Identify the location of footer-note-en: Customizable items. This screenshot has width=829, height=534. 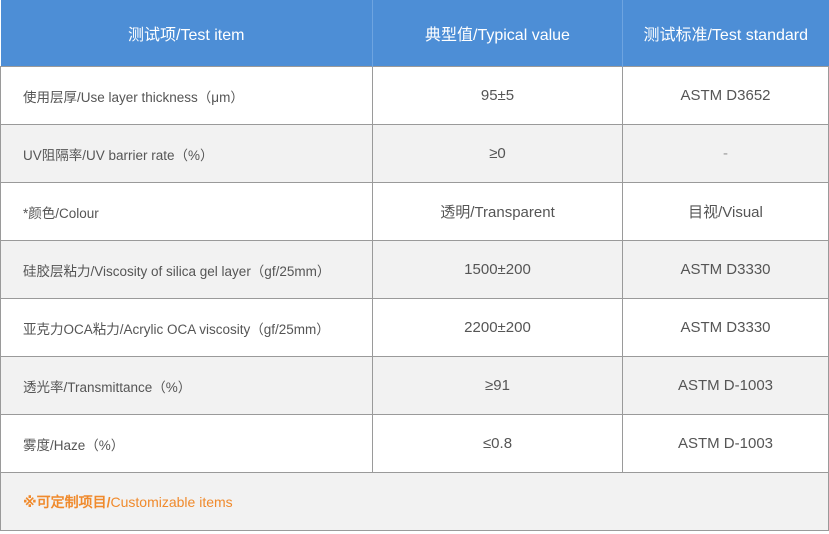
(171, 501).